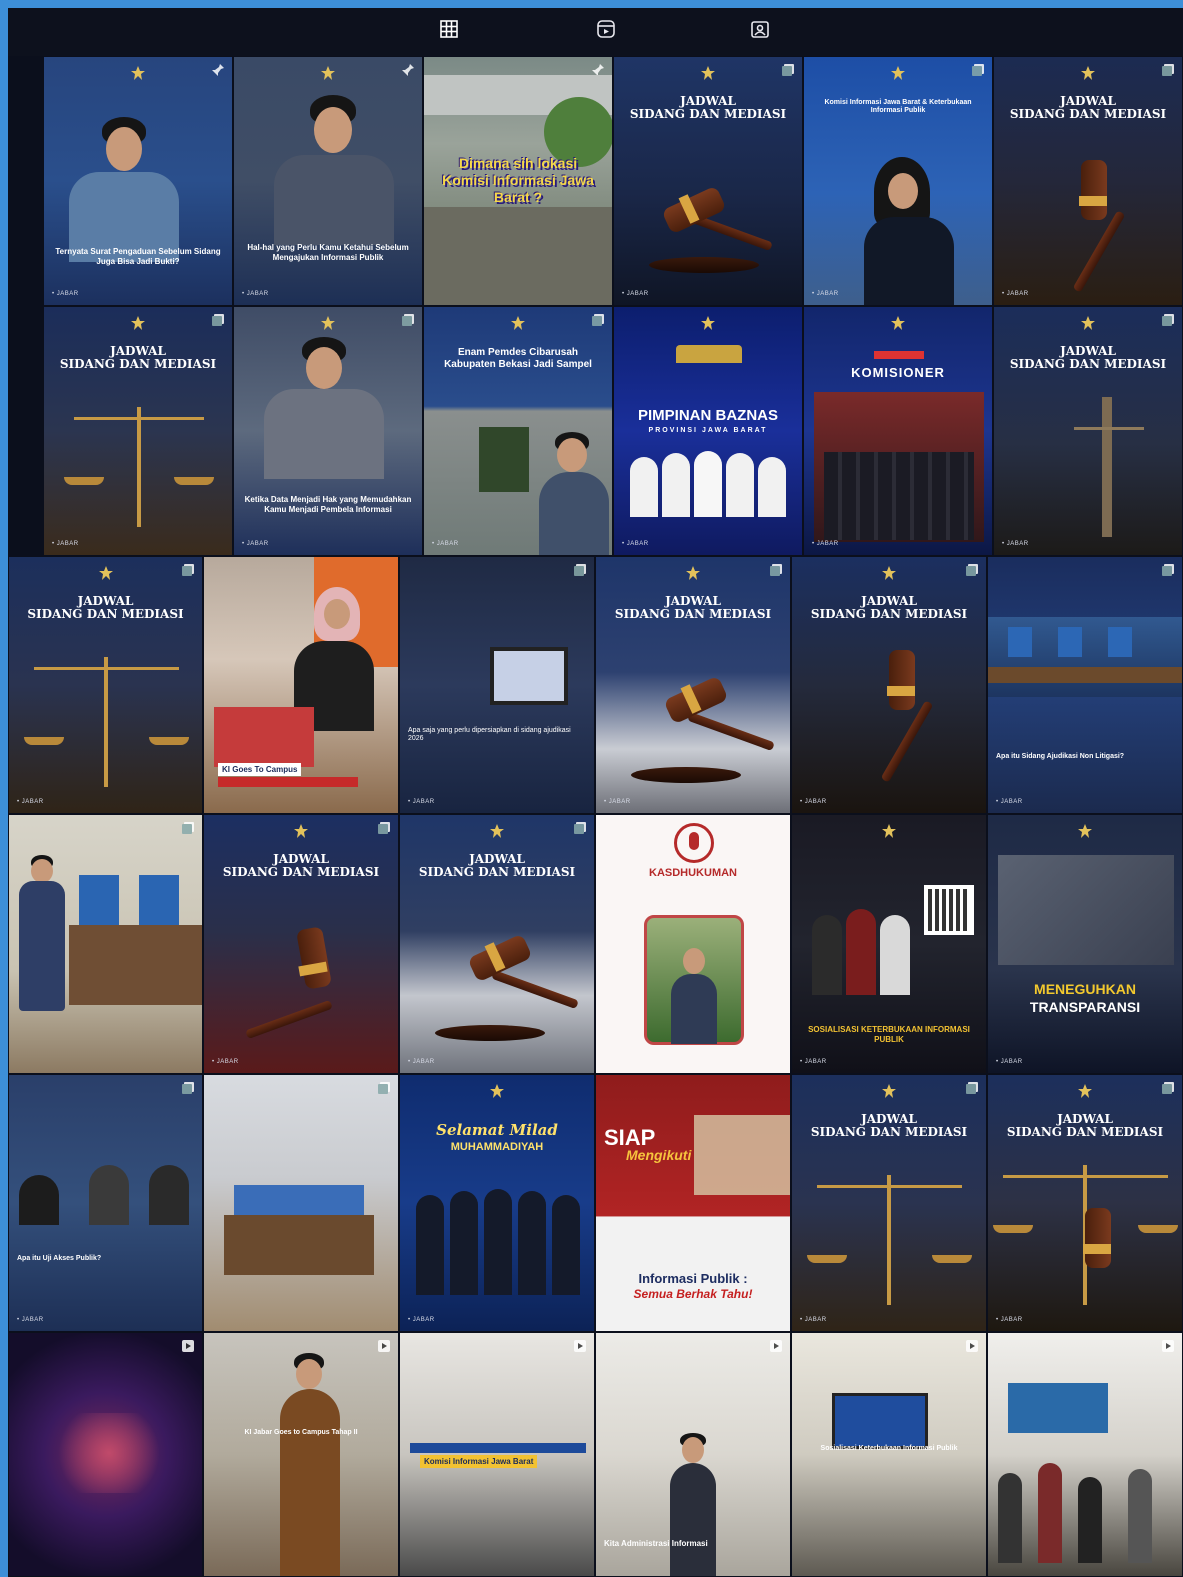 This screenshot has height=1577, width=1183. I want to click on tagged-tab, so click(762, 31).